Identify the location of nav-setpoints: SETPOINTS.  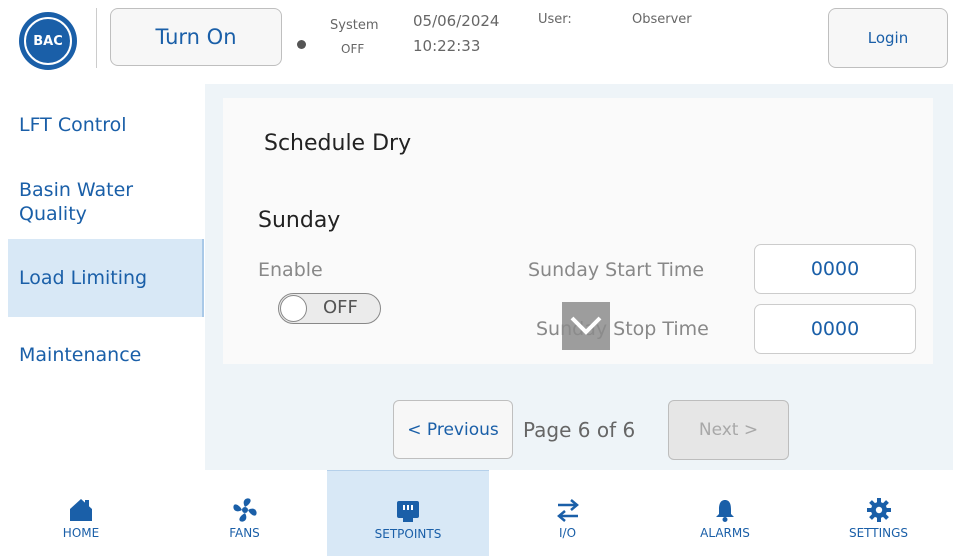
(408, 513).